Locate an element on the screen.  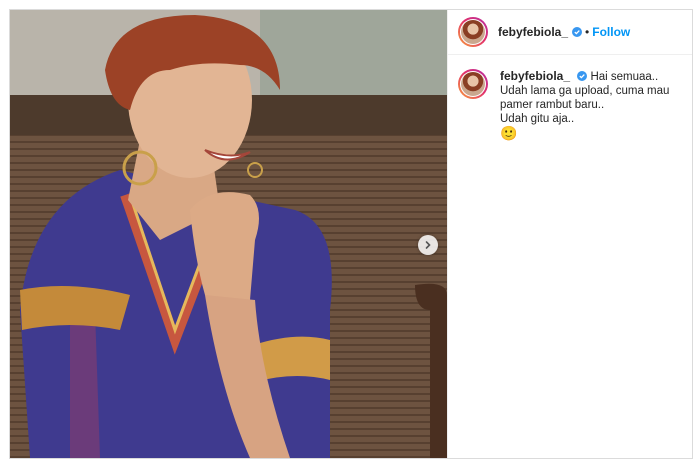
post-header: febyfebiola_ • Follow is located at coordinates (570, 32).